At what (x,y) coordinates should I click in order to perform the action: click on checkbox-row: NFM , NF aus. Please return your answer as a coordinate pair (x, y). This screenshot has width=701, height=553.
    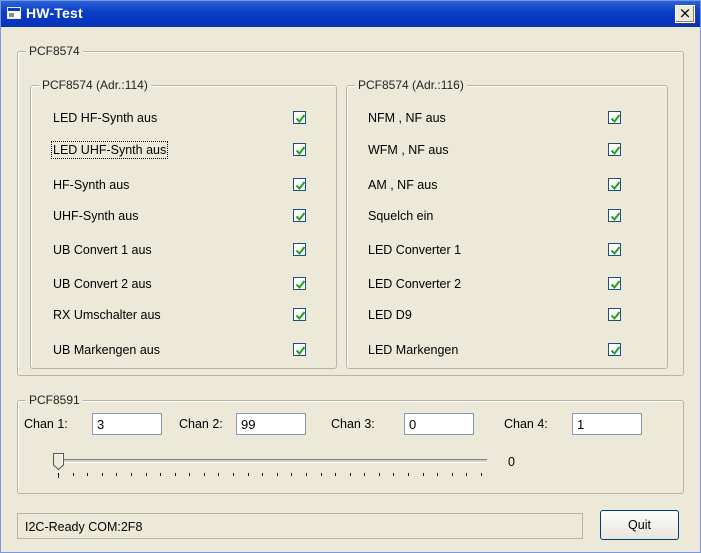
    Looking at the image, I should click on (508, 119).